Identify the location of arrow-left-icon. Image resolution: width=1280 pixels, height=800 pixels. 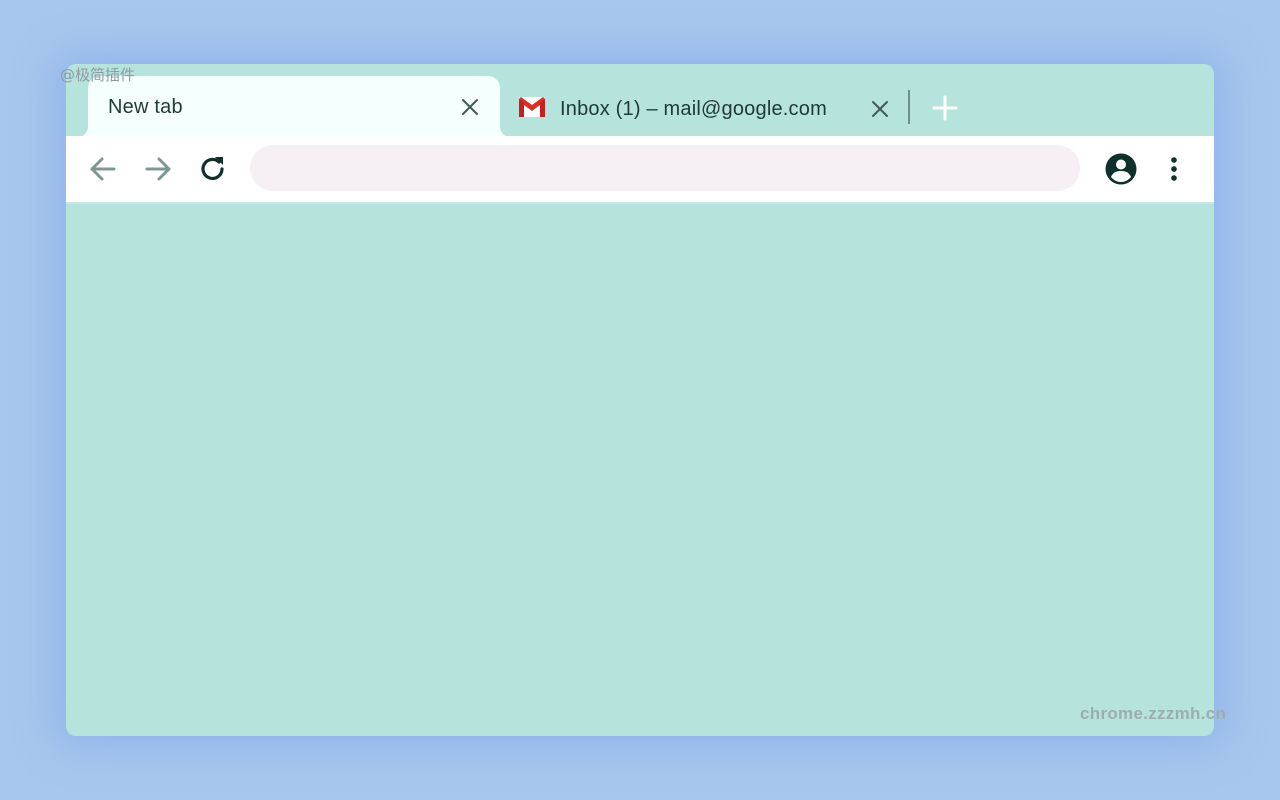
(103, 169).